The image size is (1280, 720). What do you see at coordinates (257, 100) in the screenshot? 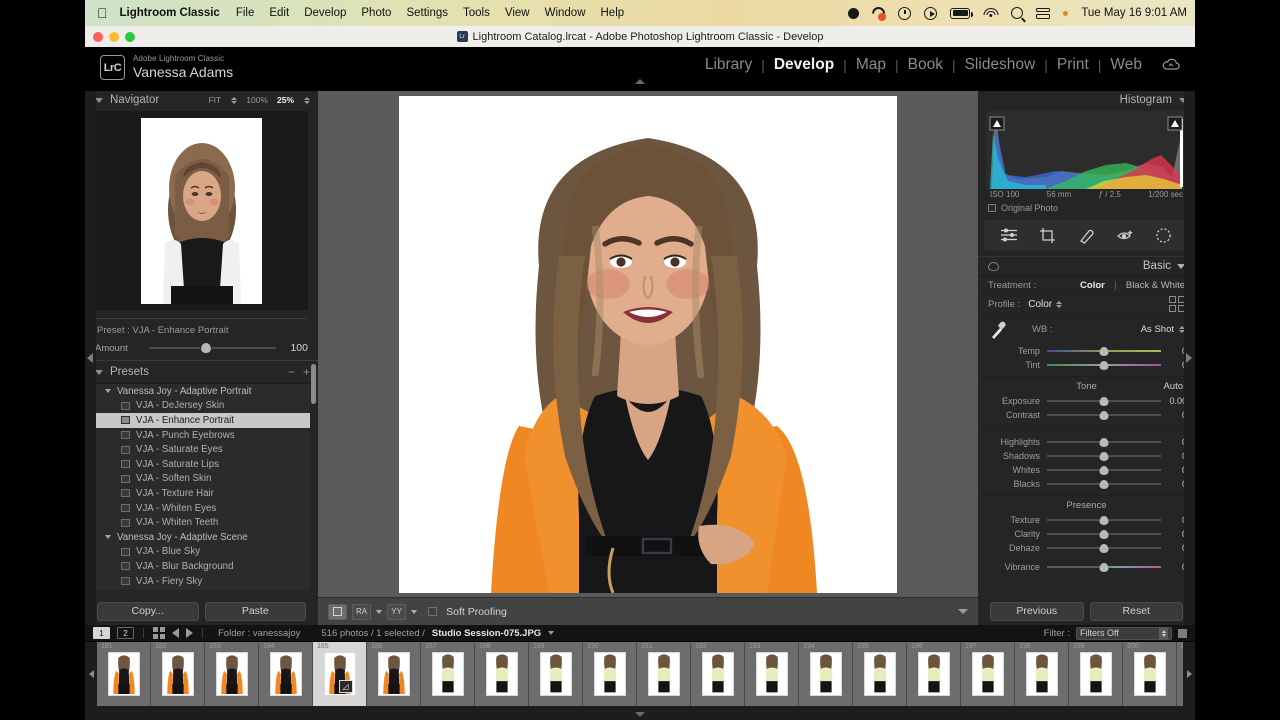
I see `zoom-100: 100%` at bounding box center [257, 100].